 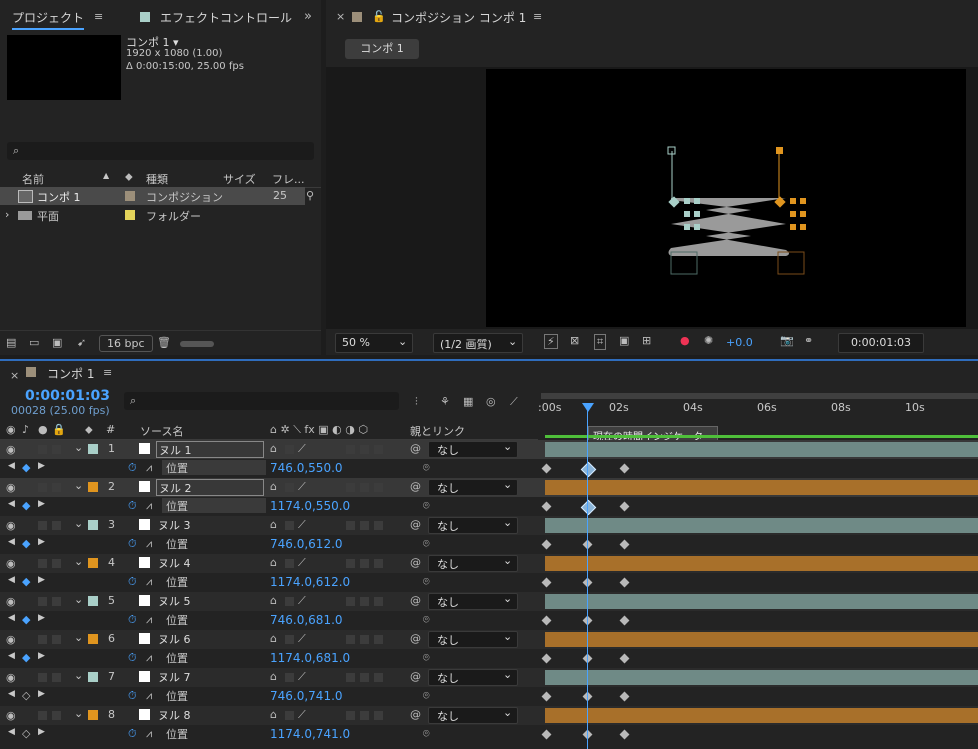 What do you see at coordinates (209, 600) in the screenshot?
I see `layer-name: ヌル 5` at bounding box center [209, 600].